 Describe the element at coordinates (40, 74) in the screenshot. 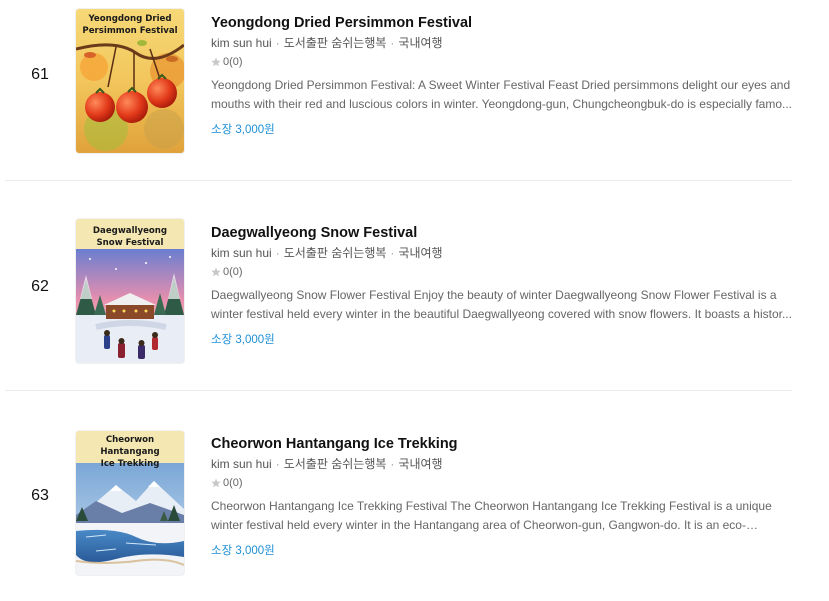

I see `rank-number: 61` at that location.